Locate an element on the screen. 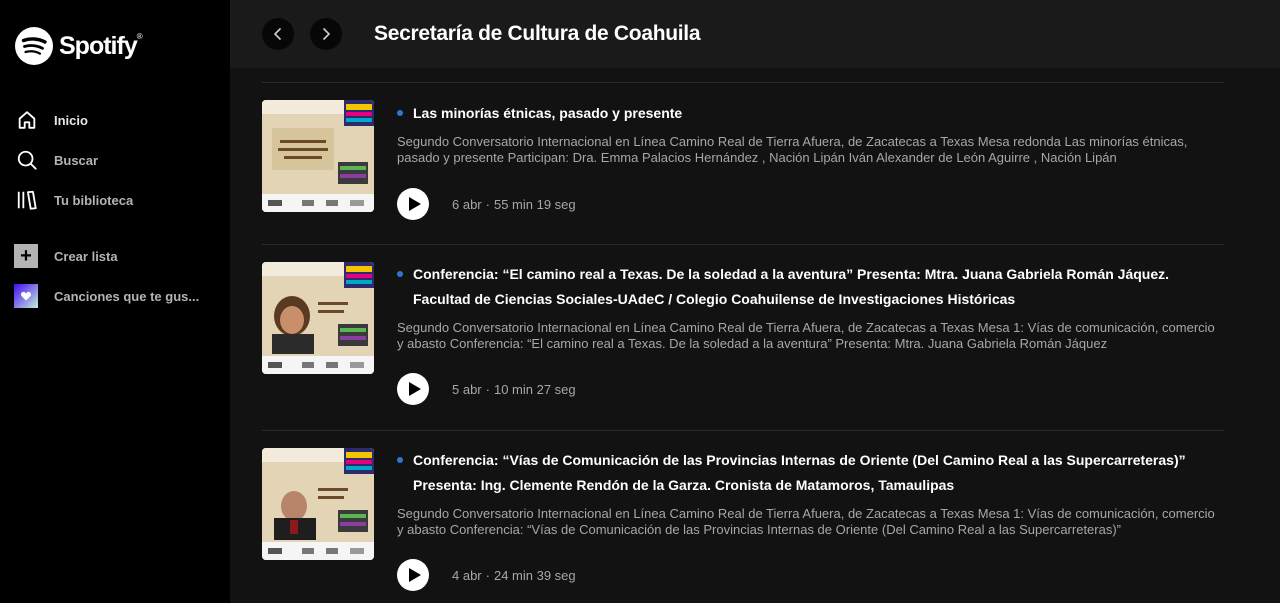 The height and width of the screenshot is (603, 1280). main-nav: Inicio Buscar Tu biblioteca is located at coordinates (115, 160).